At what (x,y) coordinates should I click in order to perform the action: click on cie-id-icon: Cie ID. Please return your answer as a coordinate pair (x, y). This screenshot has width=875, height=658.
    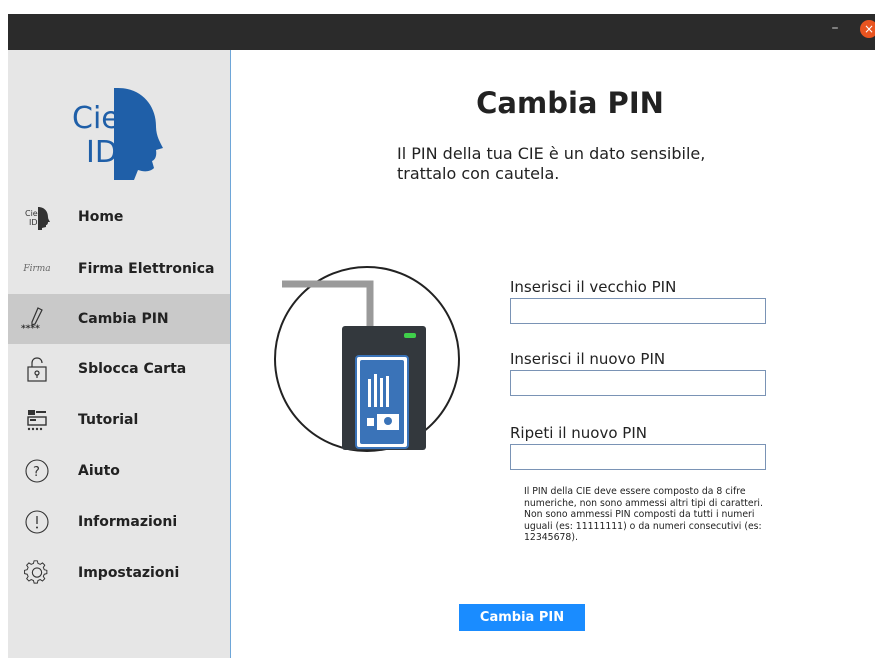
    Looking at the image, I should click on (37, 217).